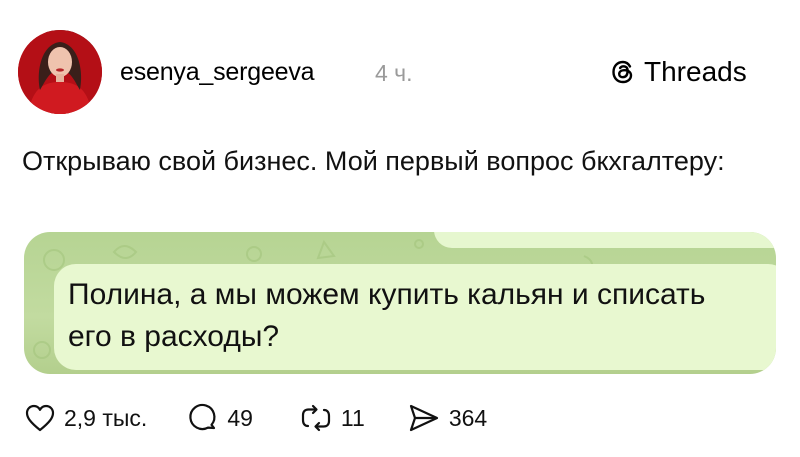  What do you see at coordinates (255, 418) in the screenshot?
I see `post-actions-bar: 2,9 тыс. 49 11 364` at bounding box center [255, 418].